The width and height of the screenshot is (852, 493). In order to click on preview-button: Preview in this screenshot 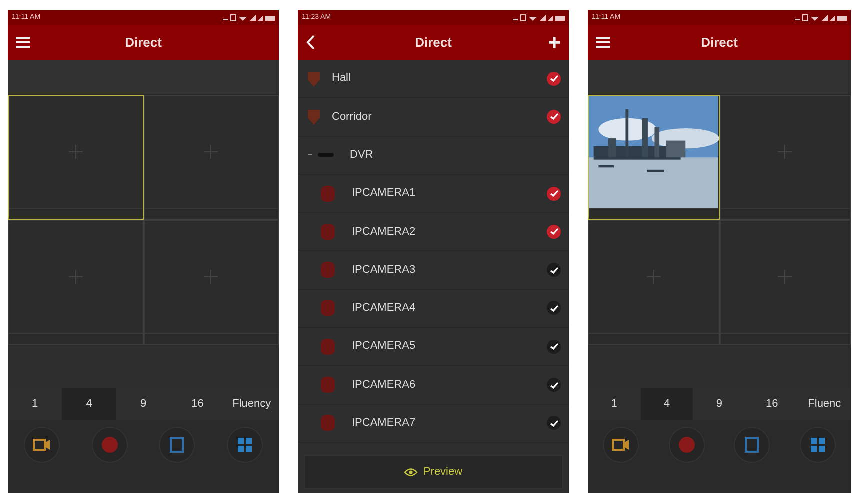, I will do `click(433, 472)`.